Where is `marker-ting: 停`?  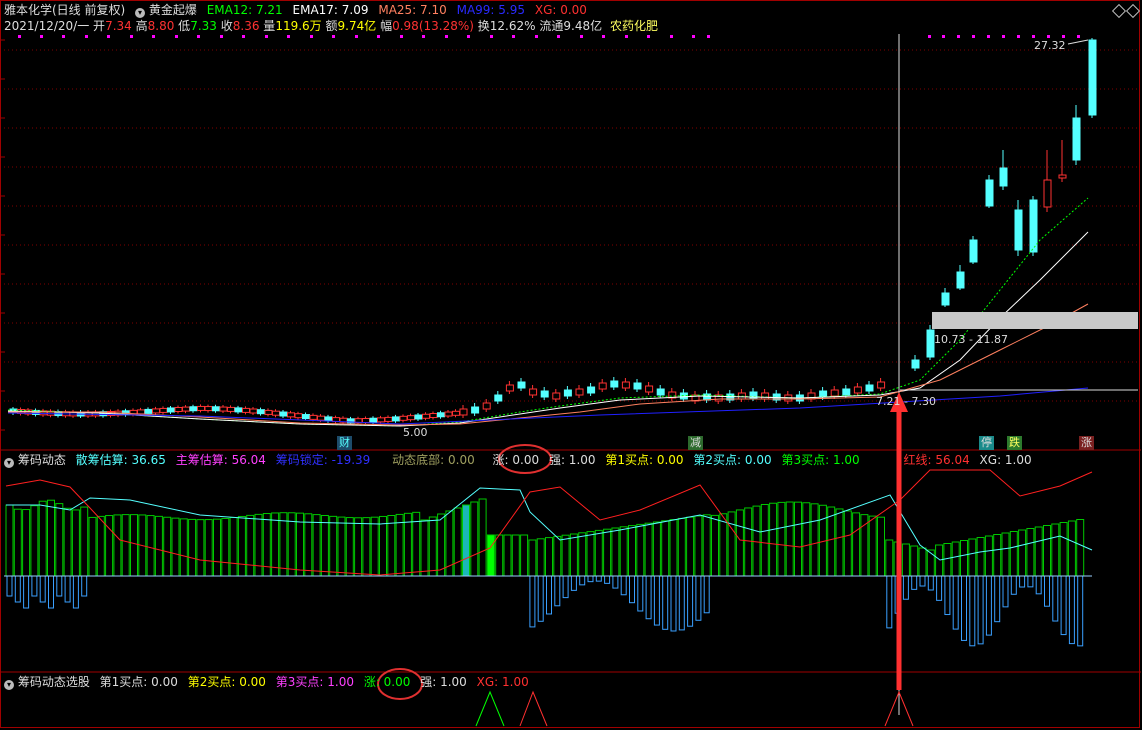
marker-ting: 停 is located at coordinates (986, 443).